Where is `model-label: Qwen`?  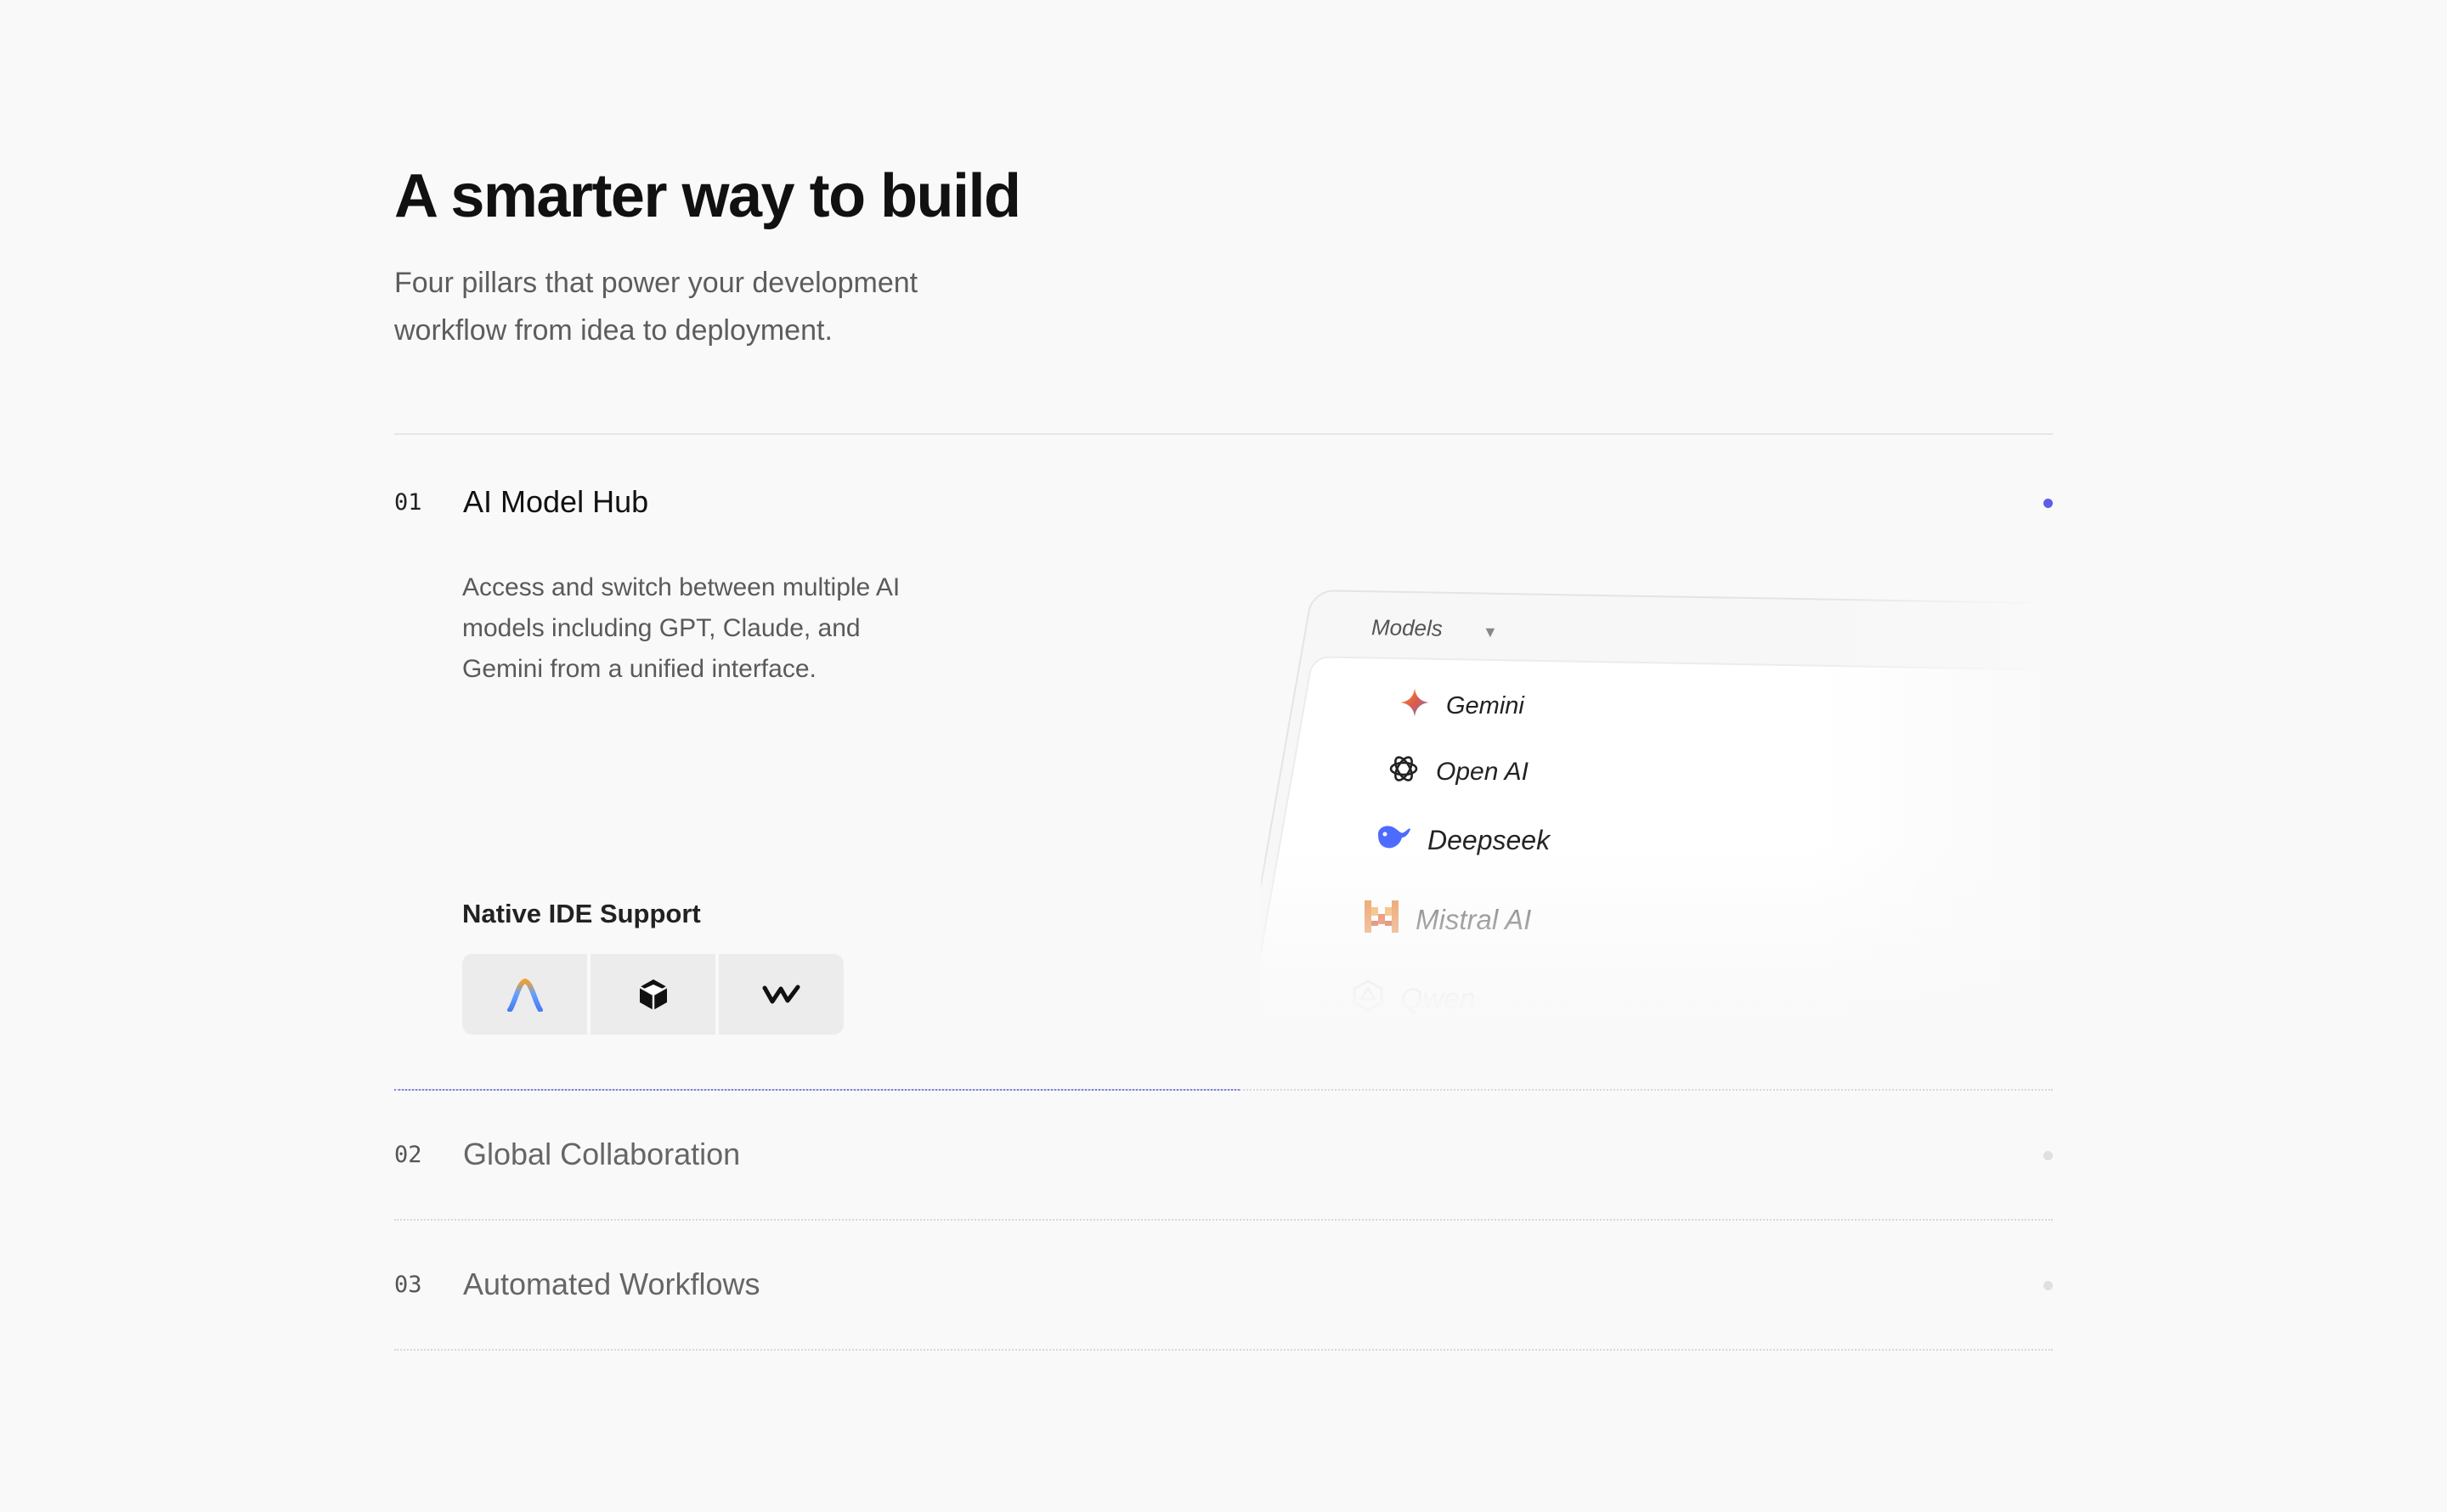 model-label: Qwen is located at coordinates (1438, 999).